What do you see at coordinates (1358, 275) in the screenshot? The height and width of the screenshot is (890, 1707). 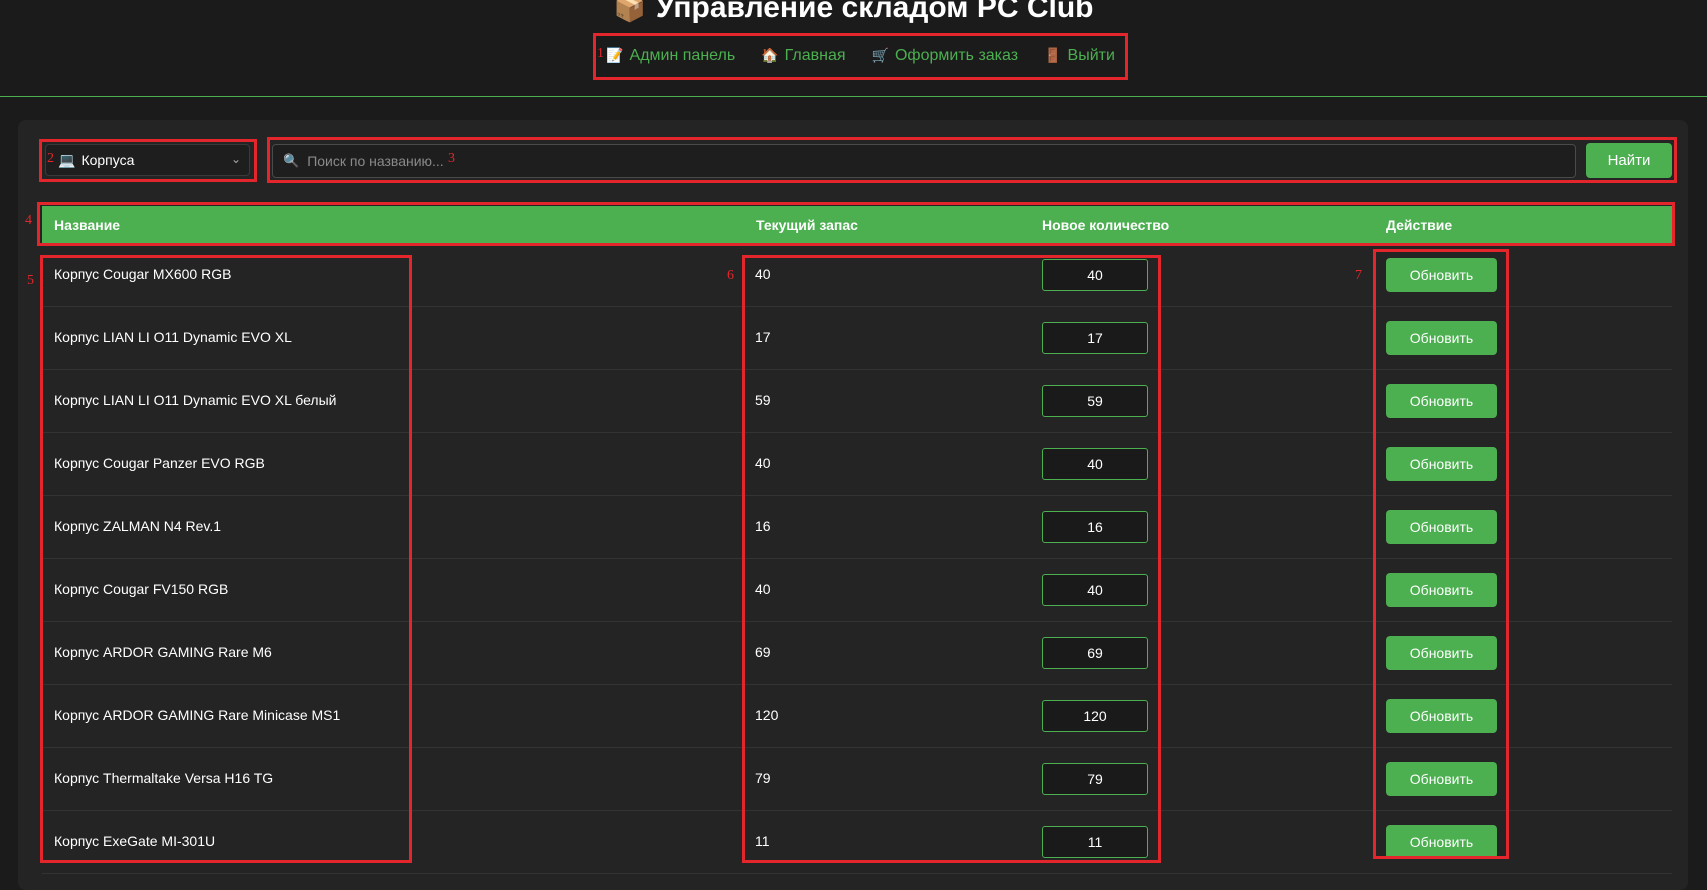 I see `annotation-label-7: 7` at bounding box center [1358, 275].